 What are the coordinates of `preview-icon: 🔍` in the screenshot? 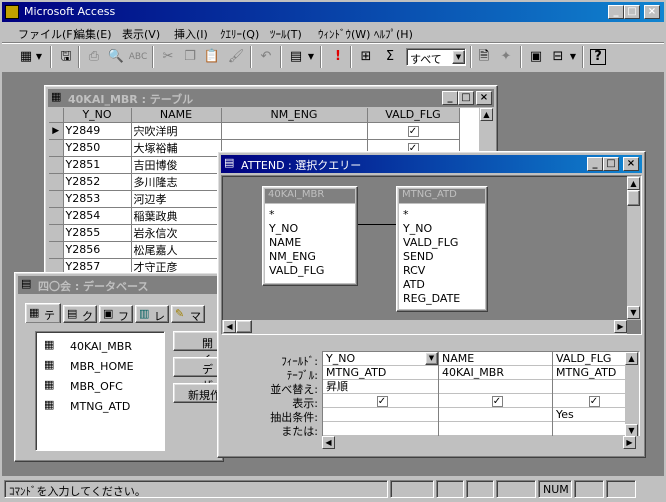 It's located at (116, 57).